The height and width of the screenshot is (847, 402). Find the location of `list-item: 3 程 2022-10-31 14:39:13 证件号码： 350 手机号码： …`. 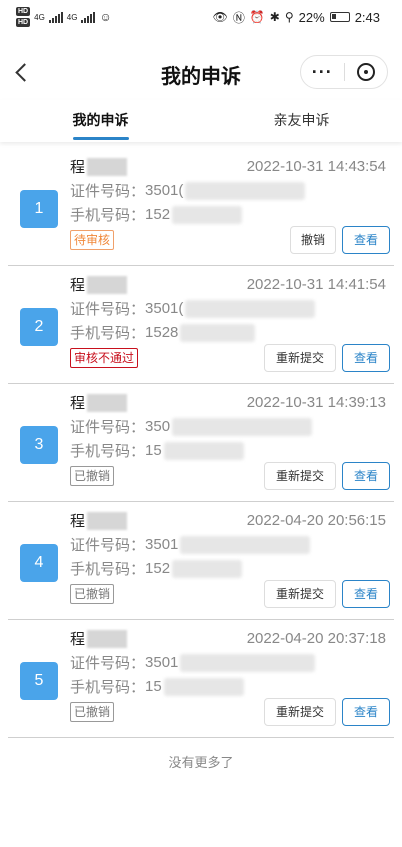

list-item: 3 程 2022-10-31 14:39:13 证件号码： 350 手机号码： … is located at coordinates (201, 443).